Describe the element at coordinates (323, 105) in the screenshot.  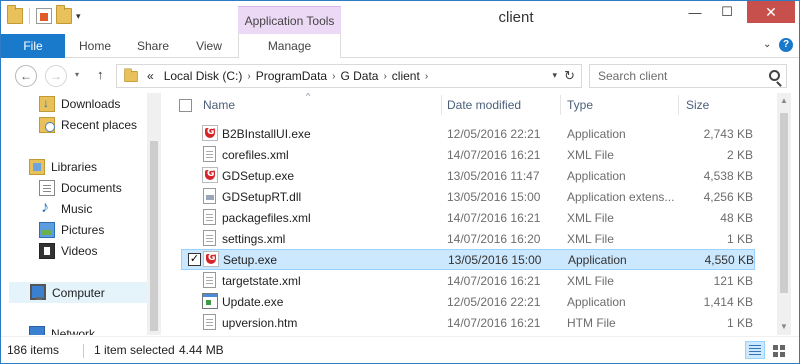
I see `column-header-name: Name` at that location.